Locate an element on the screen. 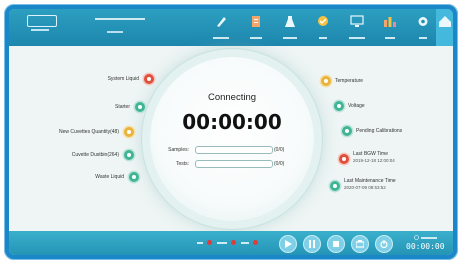 This screenshot has width=462, height=264. stop-icon is located at coordinates (336, 244).